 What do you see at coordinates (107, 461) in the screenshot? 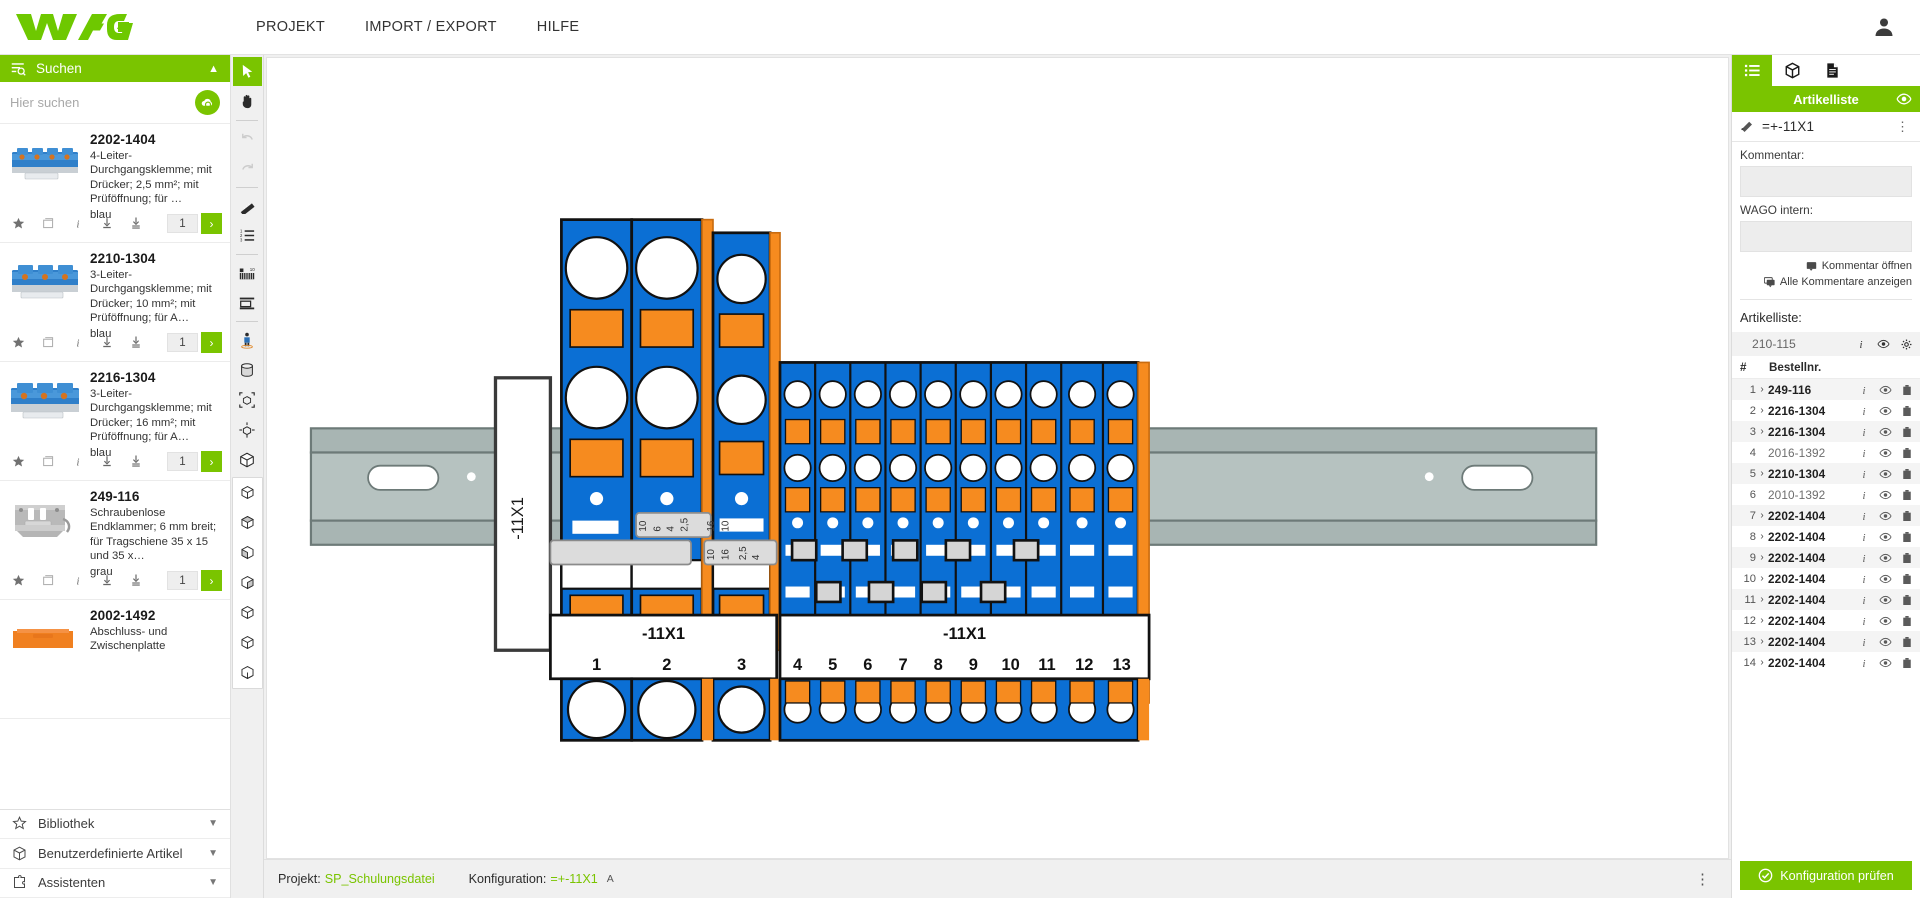
I see `download-icon` at bounding box center [107, 461].